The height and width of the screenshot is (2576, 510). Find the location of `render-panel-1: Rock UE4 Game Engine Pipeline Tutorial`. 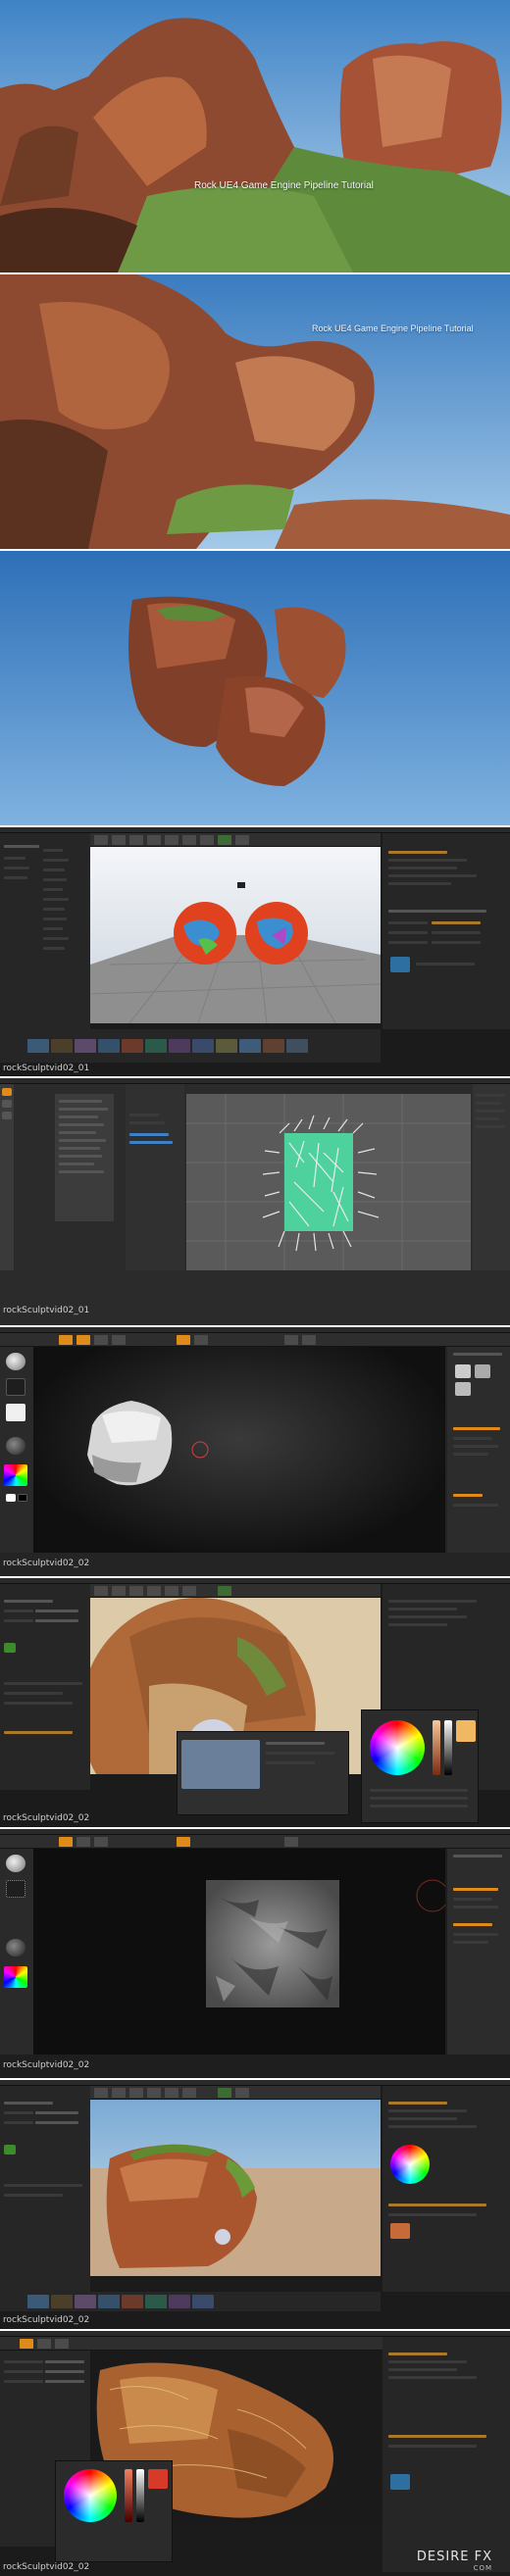

render-panel-1: Rock UE4 Game Engine Pipeline Tutorial is located at coordinates (255, 136).